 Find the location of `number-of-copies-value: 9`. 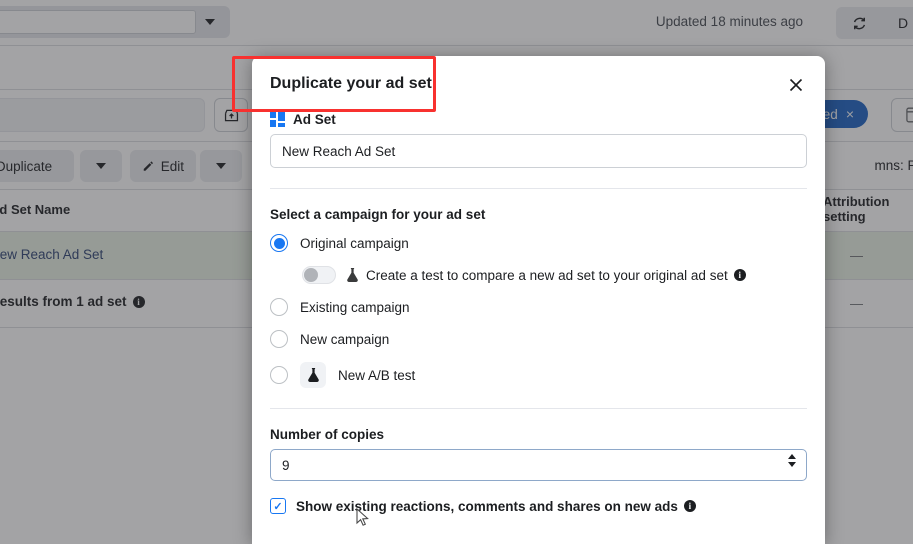

number-of-copies-value: 9 is located at coordinates (286, 465).